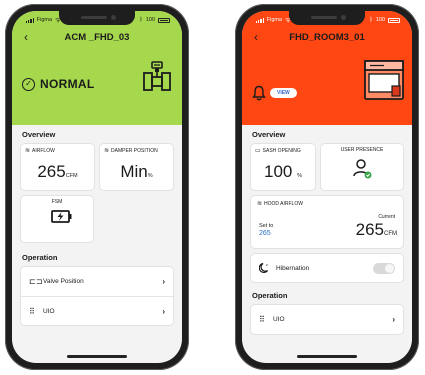 This screenshot has width=425, height=375. Describe the element at coordinates (150, 176) in the screenshot. I see `damper-unit: %` at that location.